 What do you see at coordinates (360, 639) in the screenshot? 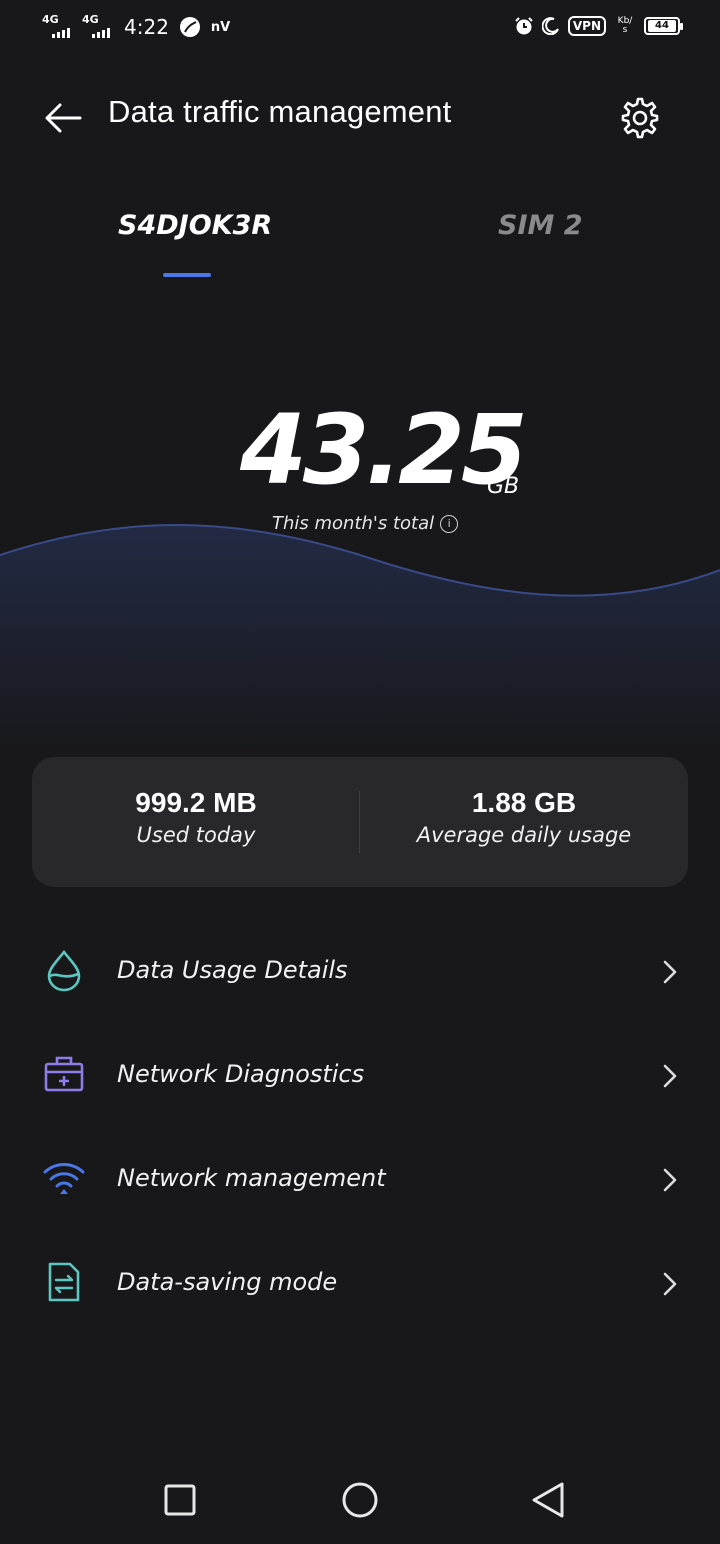
I see `wave-background` at bounding box center [360, 639].